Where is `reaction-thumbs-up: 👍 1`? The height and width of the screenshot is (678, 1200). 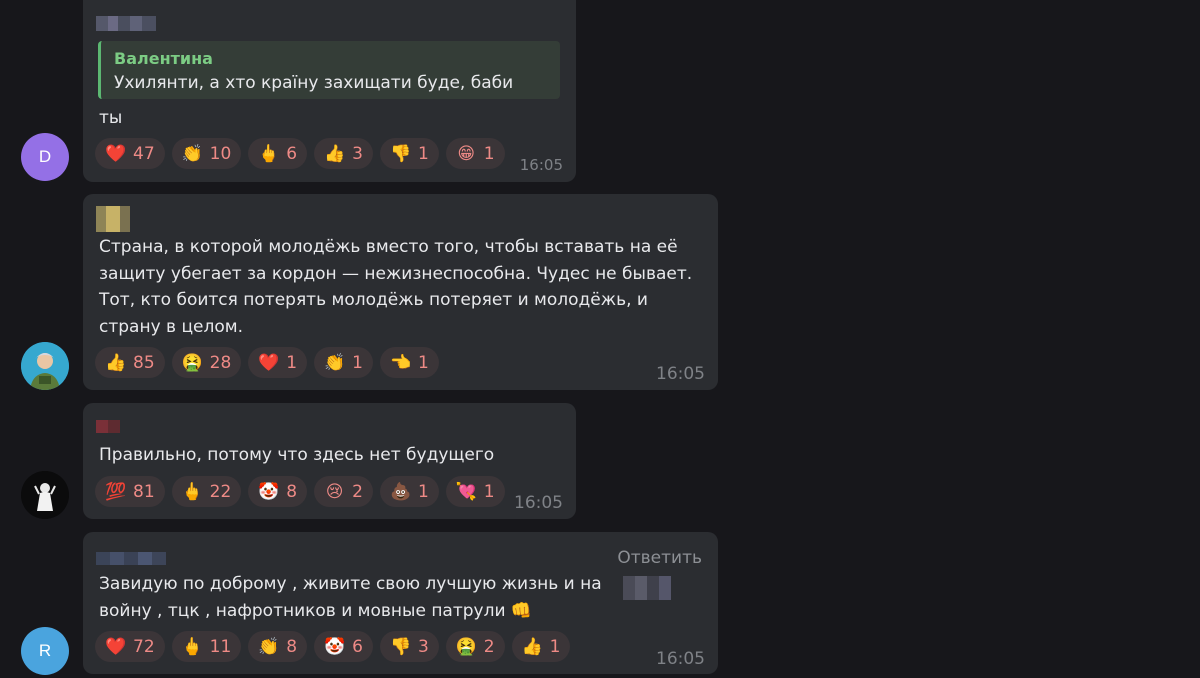
reaction-thumbs-up: 👍 1 is located at coordinates (541, 646).